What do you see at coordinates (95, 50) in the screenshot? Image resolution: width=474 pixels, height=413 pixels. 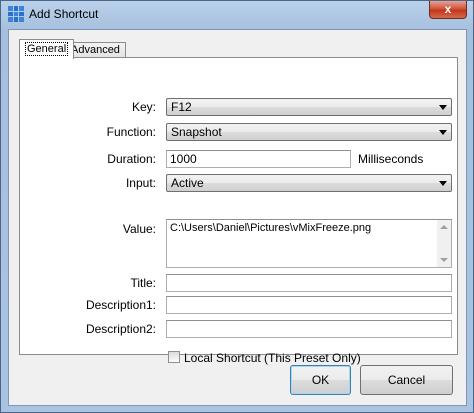 I see `tab-advanced: Advanced` at bounding box center [95, 50].